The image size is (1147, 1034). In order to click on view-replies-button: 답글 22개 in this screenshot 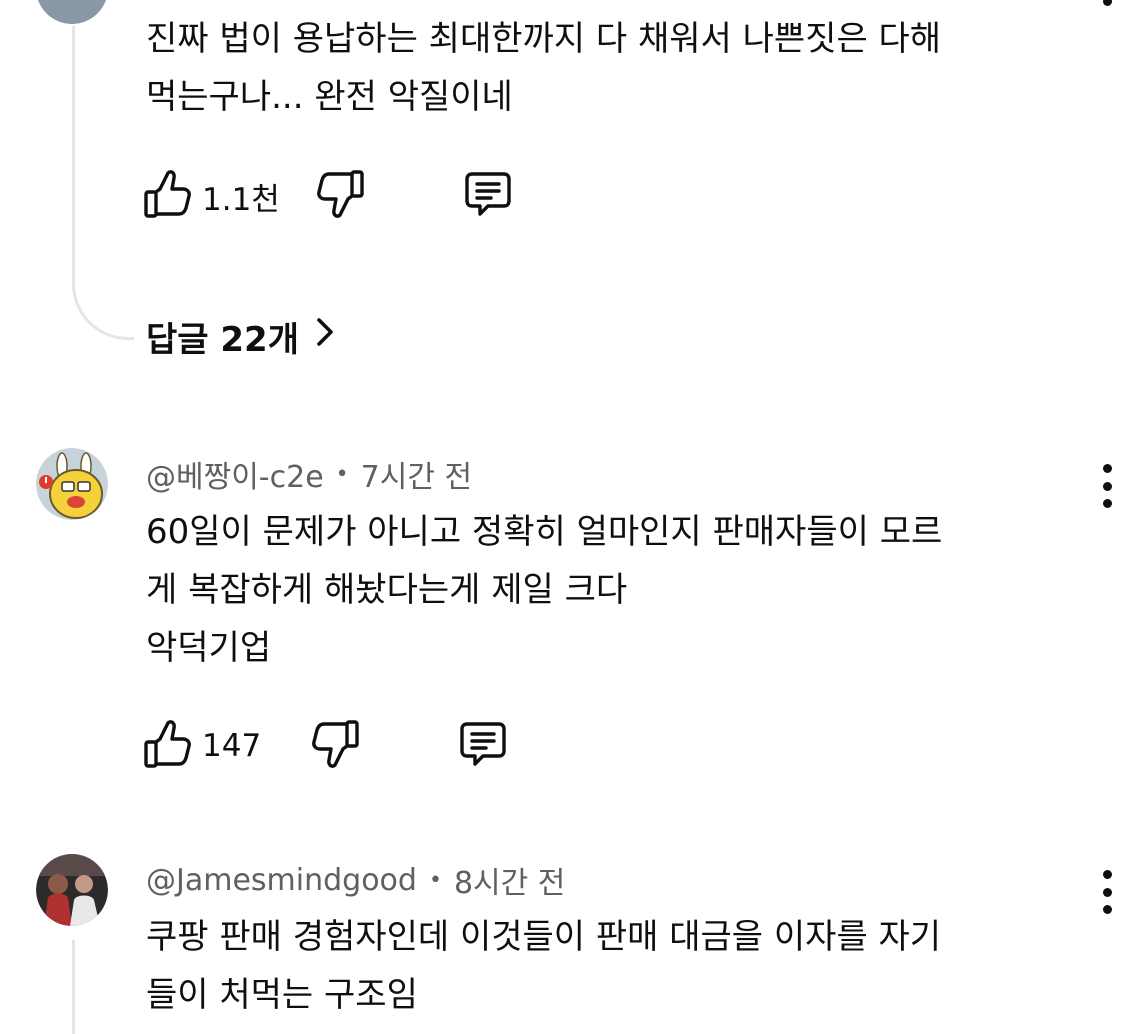, I will do `click(241, 336)`.